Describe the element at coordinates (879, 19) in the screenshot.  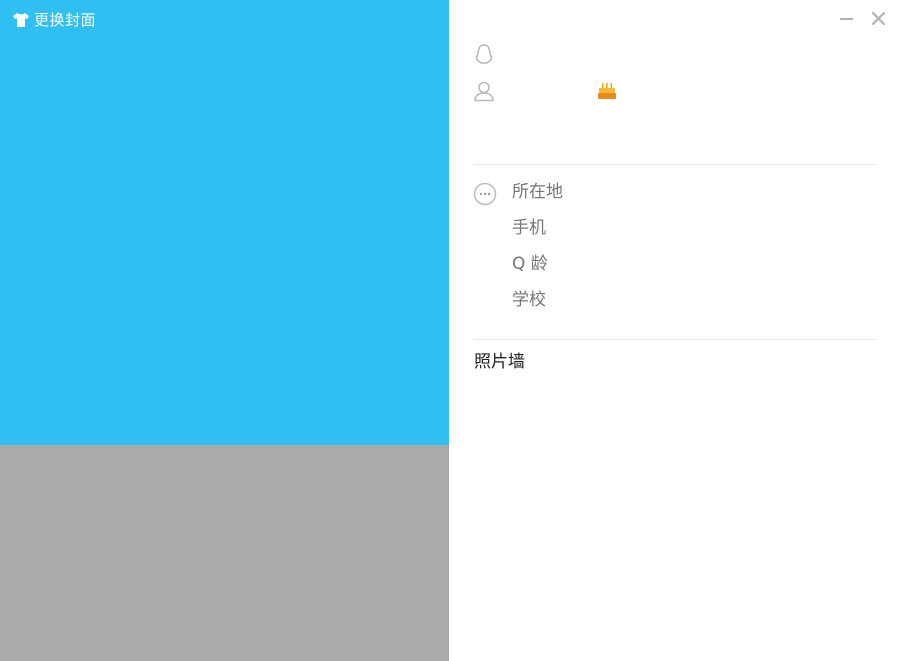
I see `close-icon` at that location.